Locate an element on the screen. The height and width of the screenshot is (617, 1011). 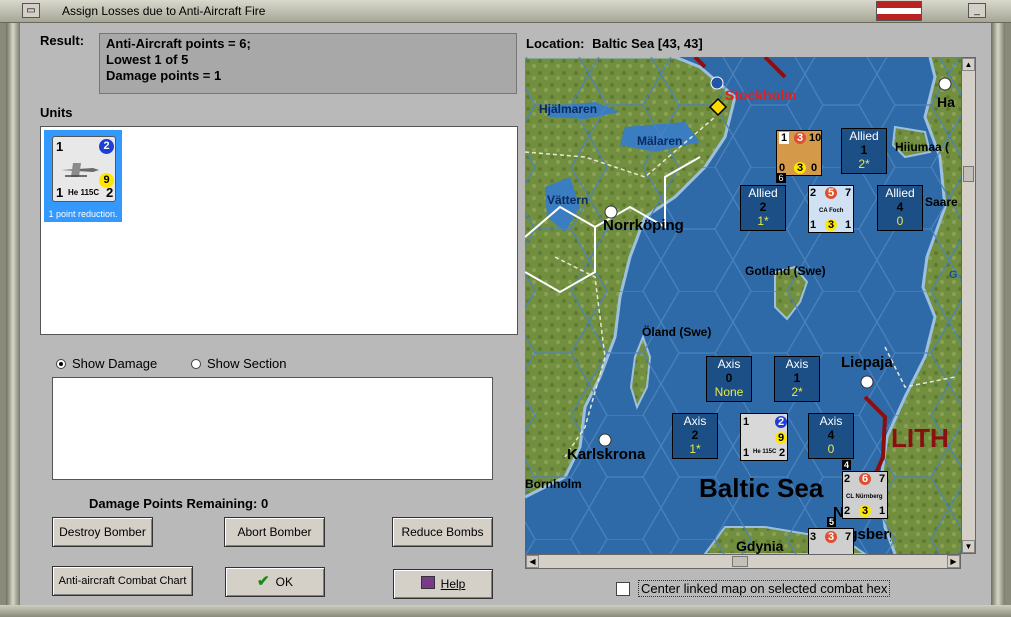
hex-marker: Axis 0 None is located at coordinates (729, 379).